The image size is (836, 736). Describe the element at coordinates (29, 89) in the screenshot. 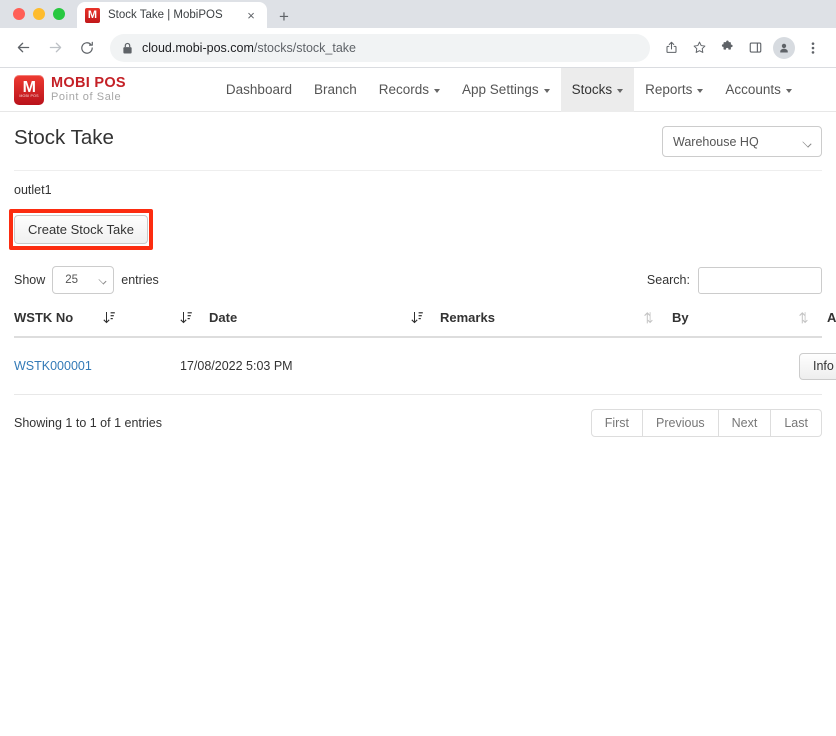

I see `mobipos-logo-icon: M MOBI POS` at that location.